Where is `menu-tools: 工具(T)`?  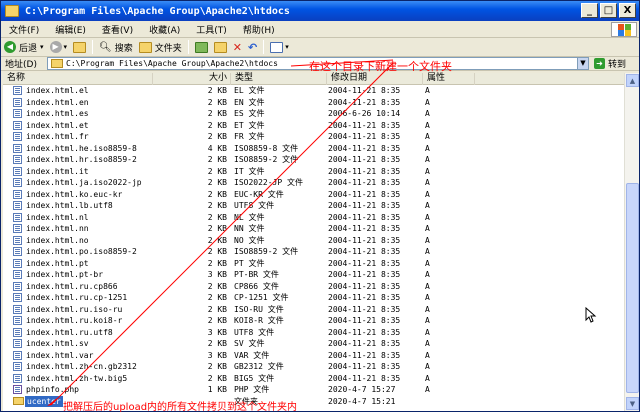 menu-tools: 工具(T) is located at coordinates (211, 29).